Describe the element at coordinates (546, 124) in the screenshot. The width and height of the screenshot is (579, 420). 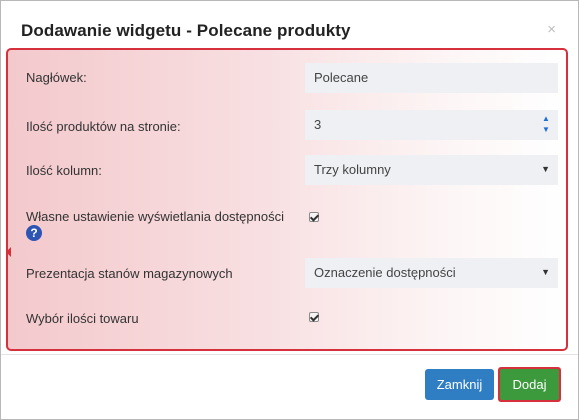
I see `spinner-arrows-icon: ▲ ▼` at that location.